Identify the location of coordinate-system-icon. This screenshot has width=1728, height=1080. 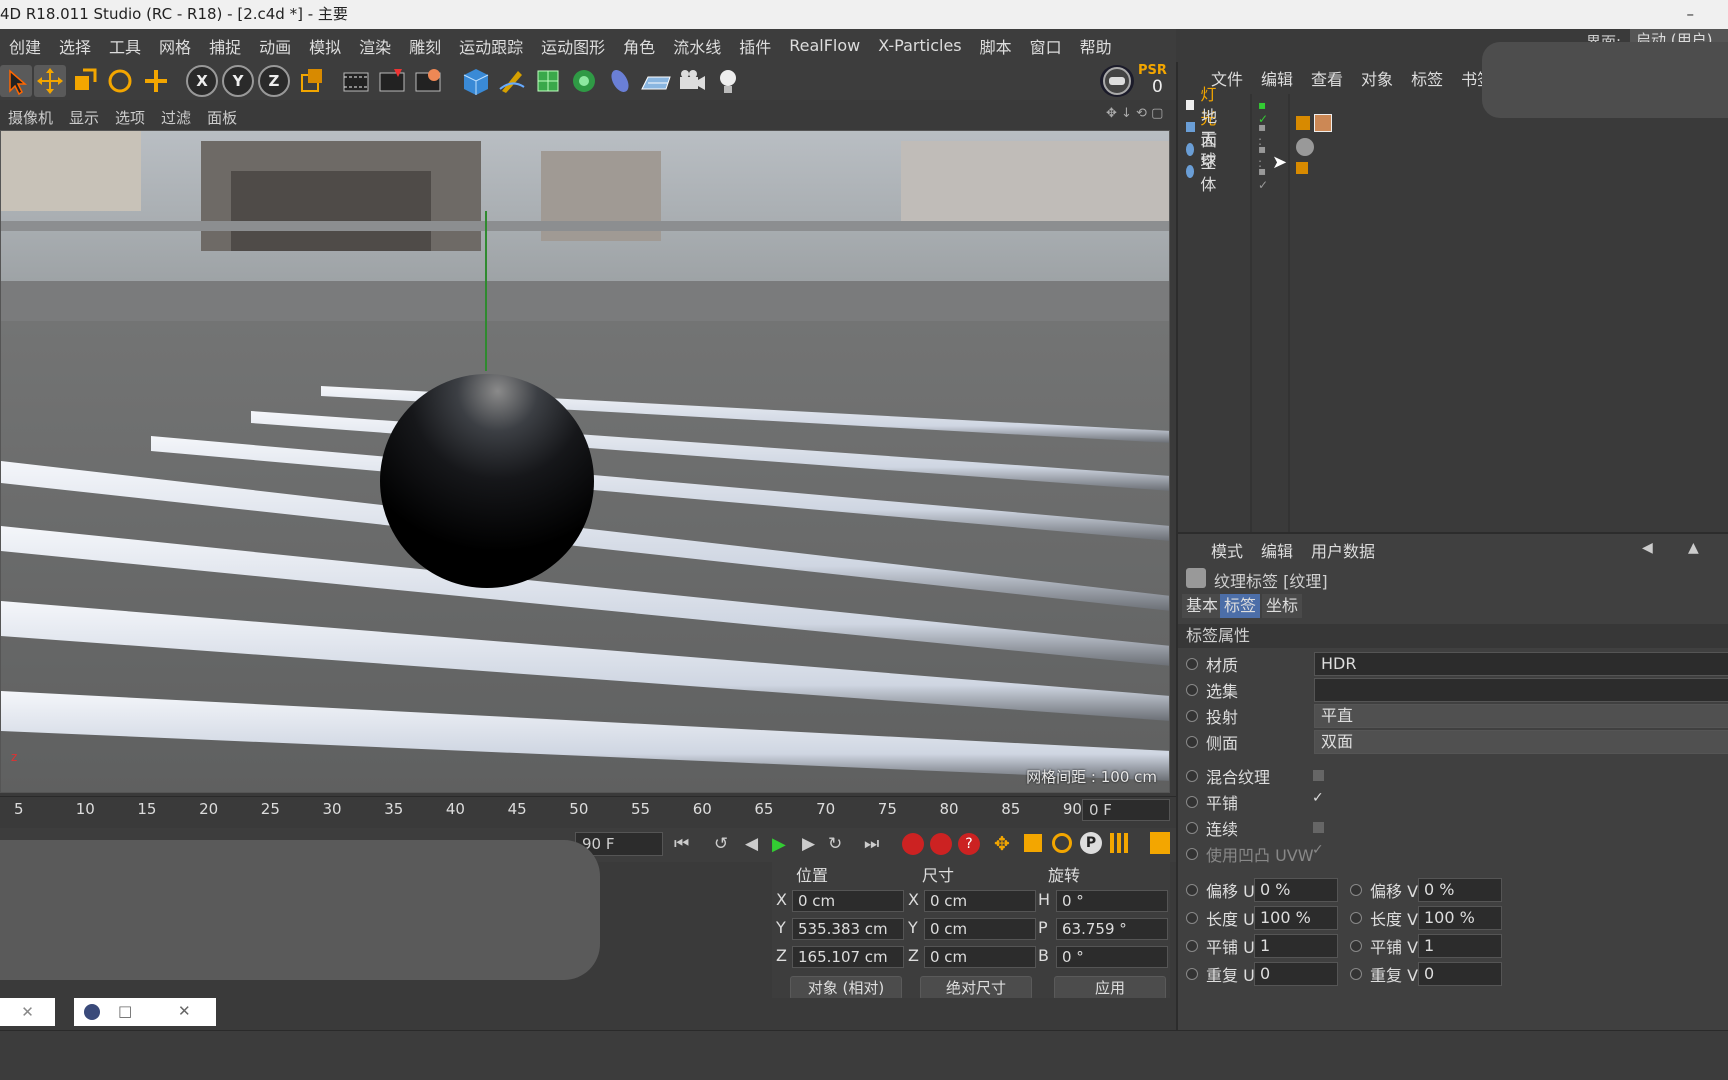
(312, 81).